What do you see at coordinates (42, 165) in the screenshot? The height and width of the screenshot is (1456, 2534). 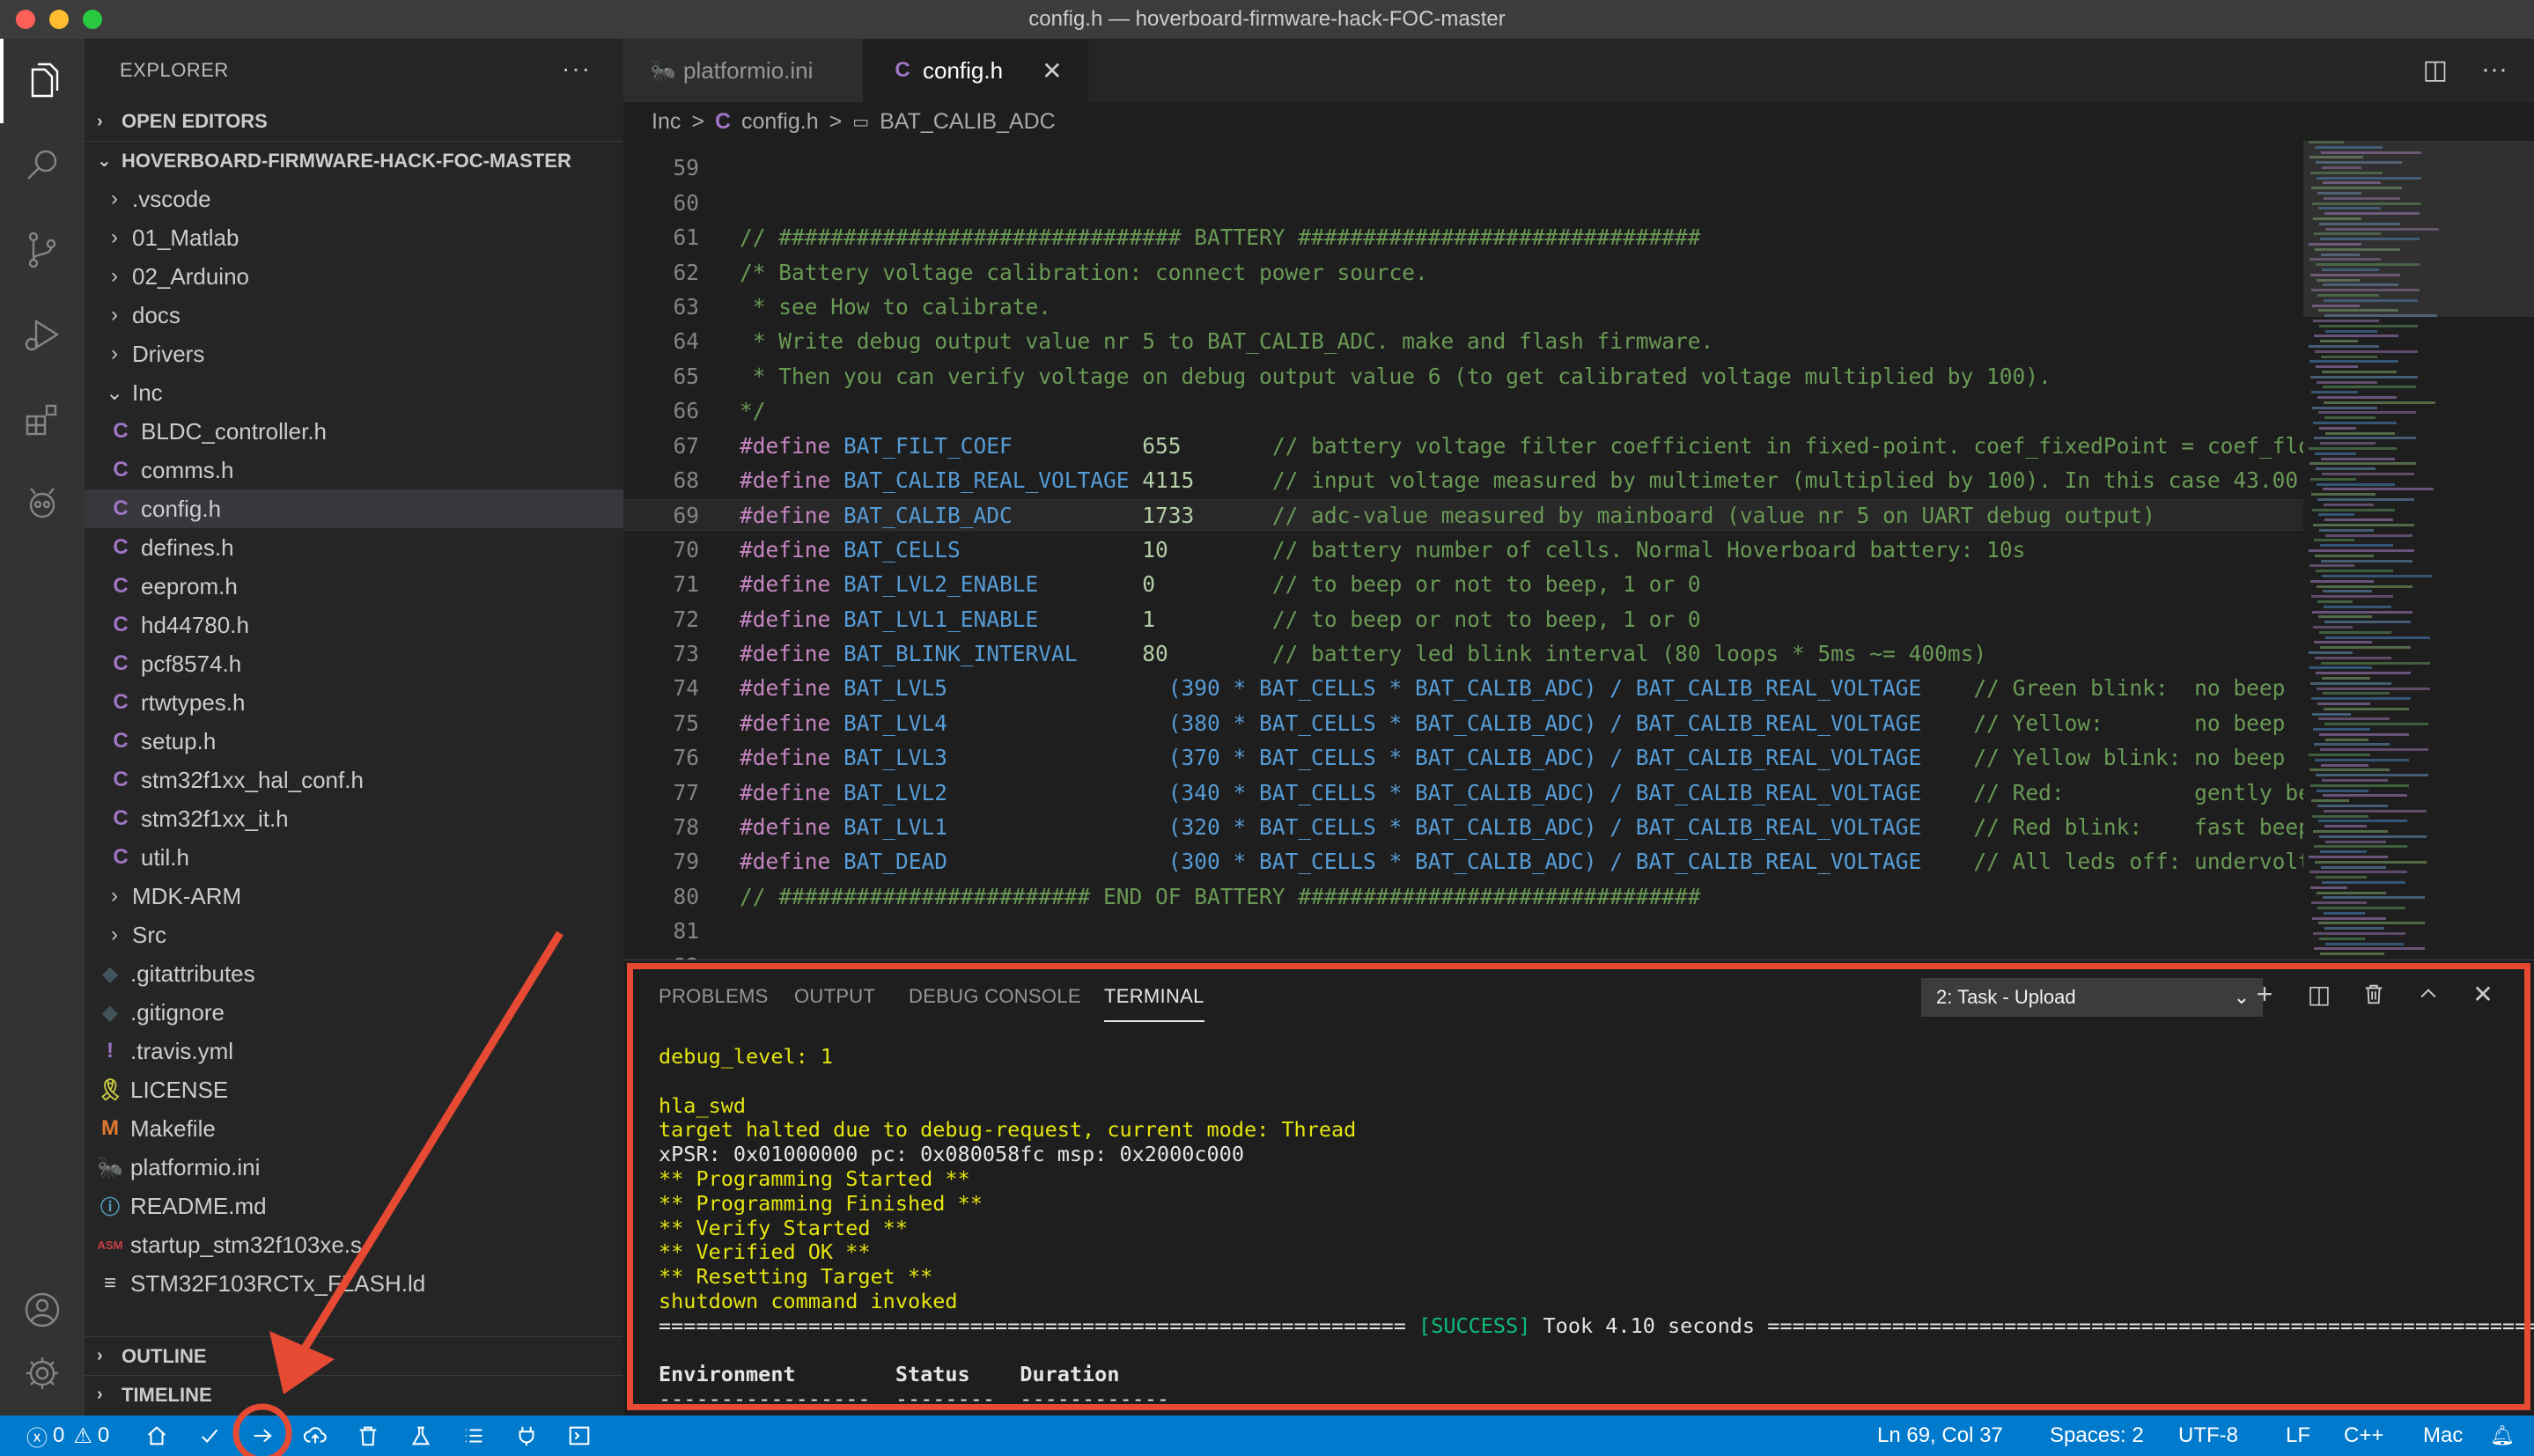 I see `search-icon` at bounding box center [42, 165].